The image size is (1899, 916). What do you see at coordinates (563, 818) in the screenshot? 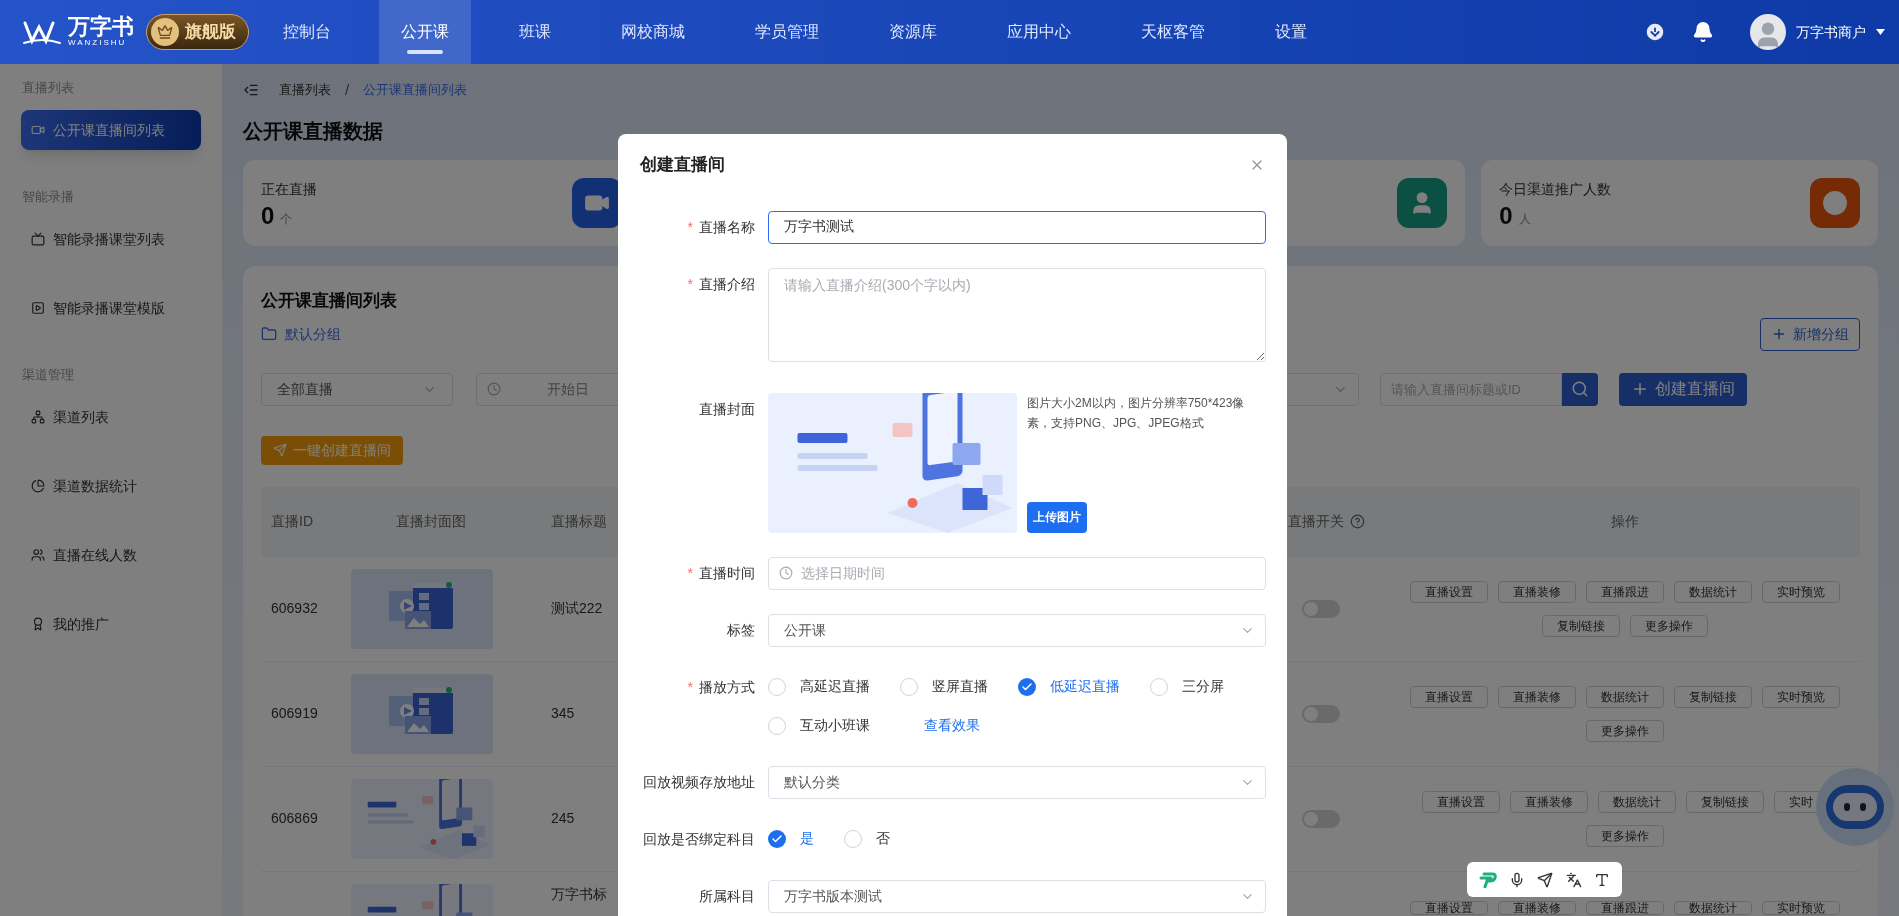
I see `table-cell: 245` at bounding box center [563, 818].